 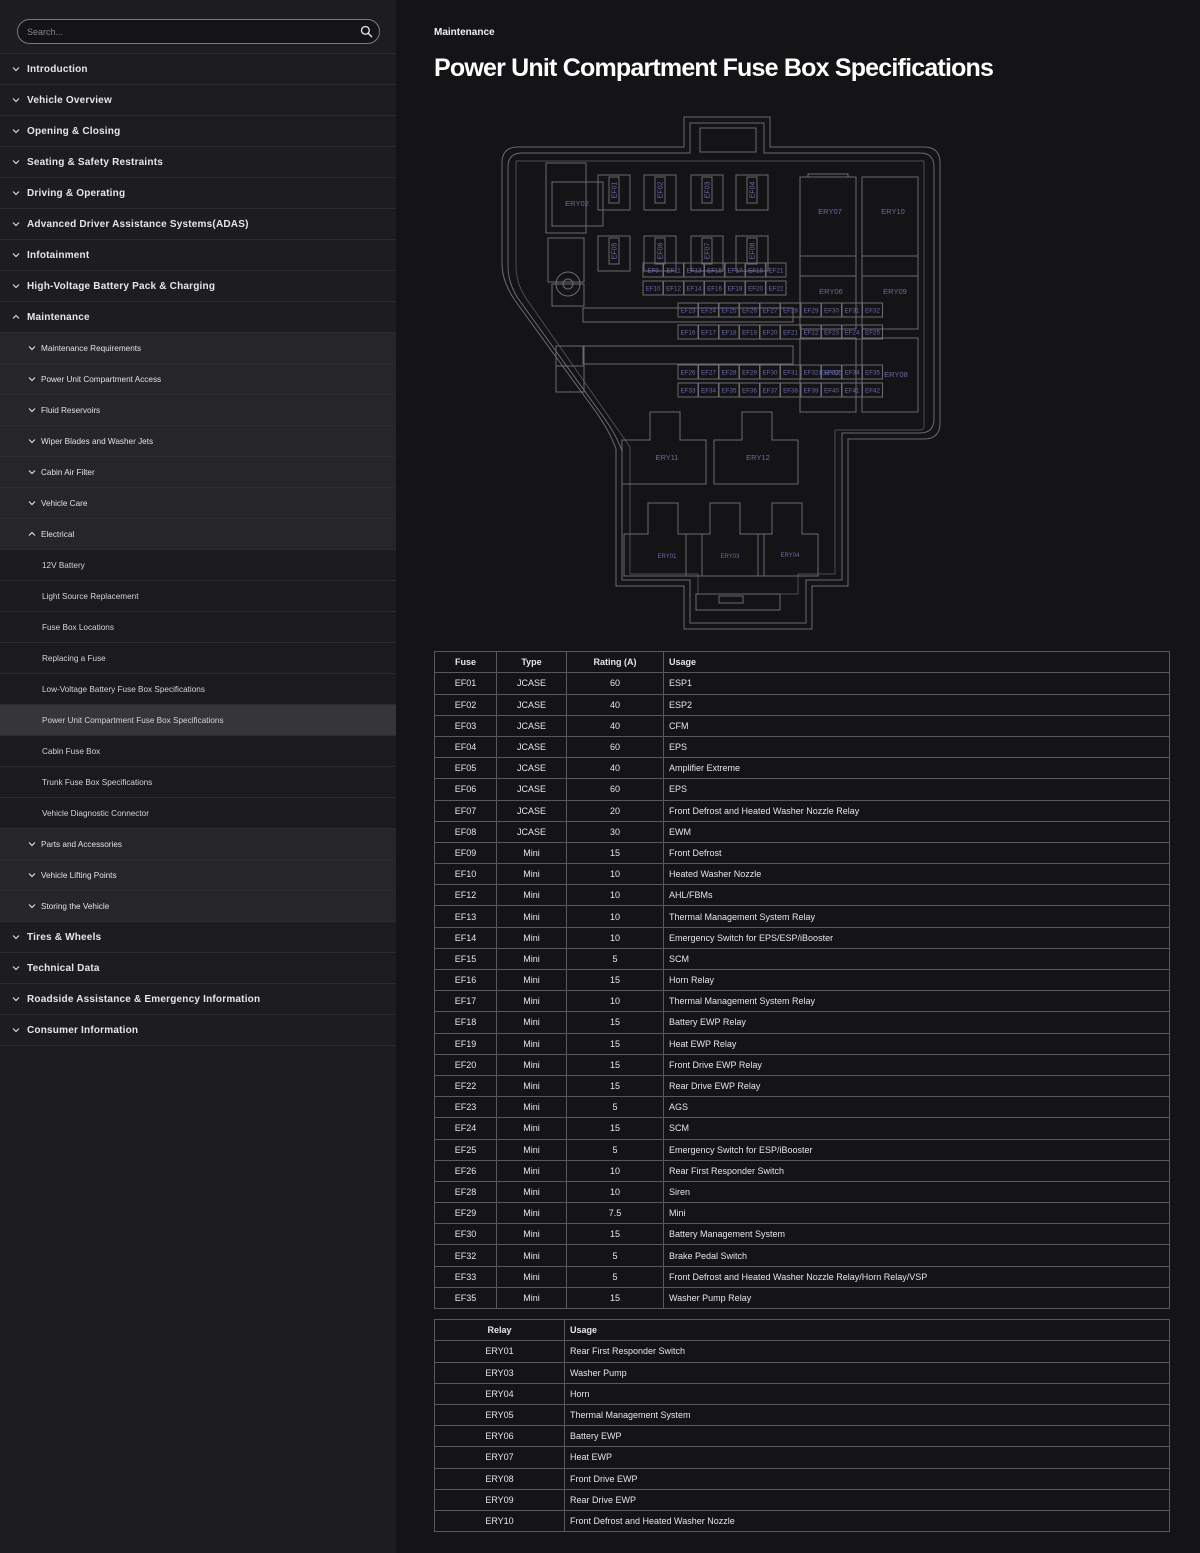 I want to click on relay-id-cell: ERY01, so click(x=499, y=1351).